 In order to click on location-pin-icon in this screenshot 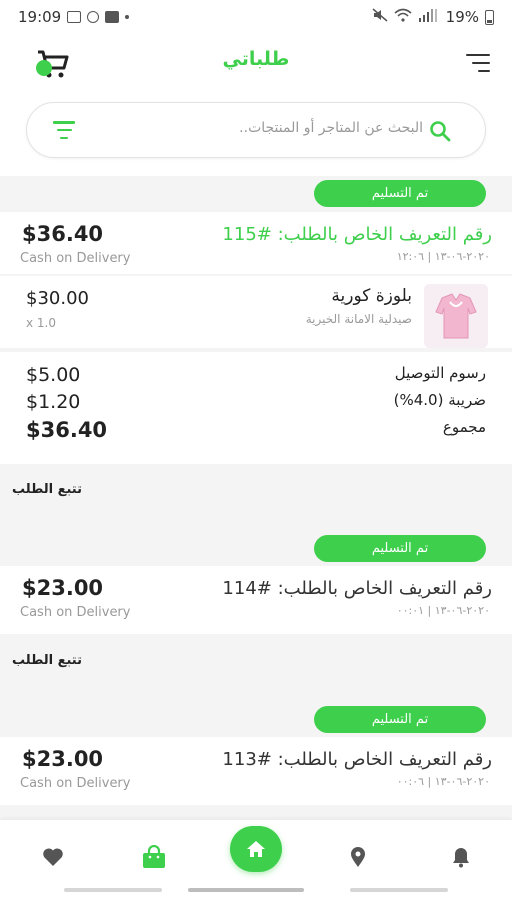, I will do `click(358, 857)`.